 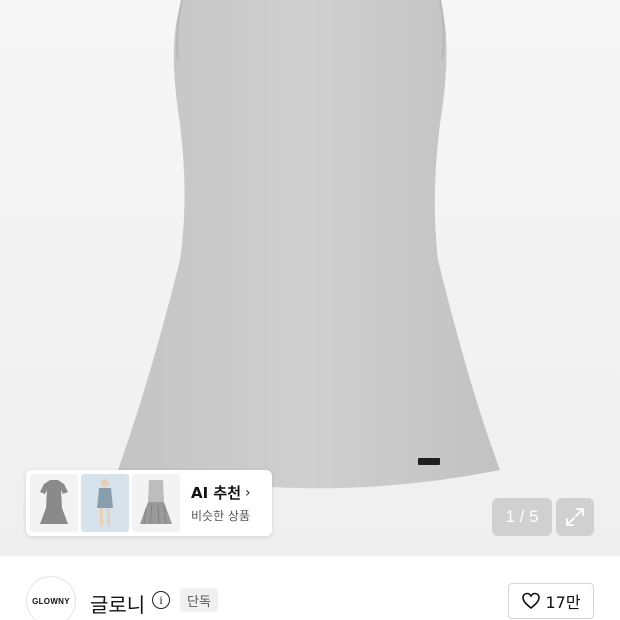 I want to click on brand-logo-text: GLOWNY, so click(x=51, y=601).